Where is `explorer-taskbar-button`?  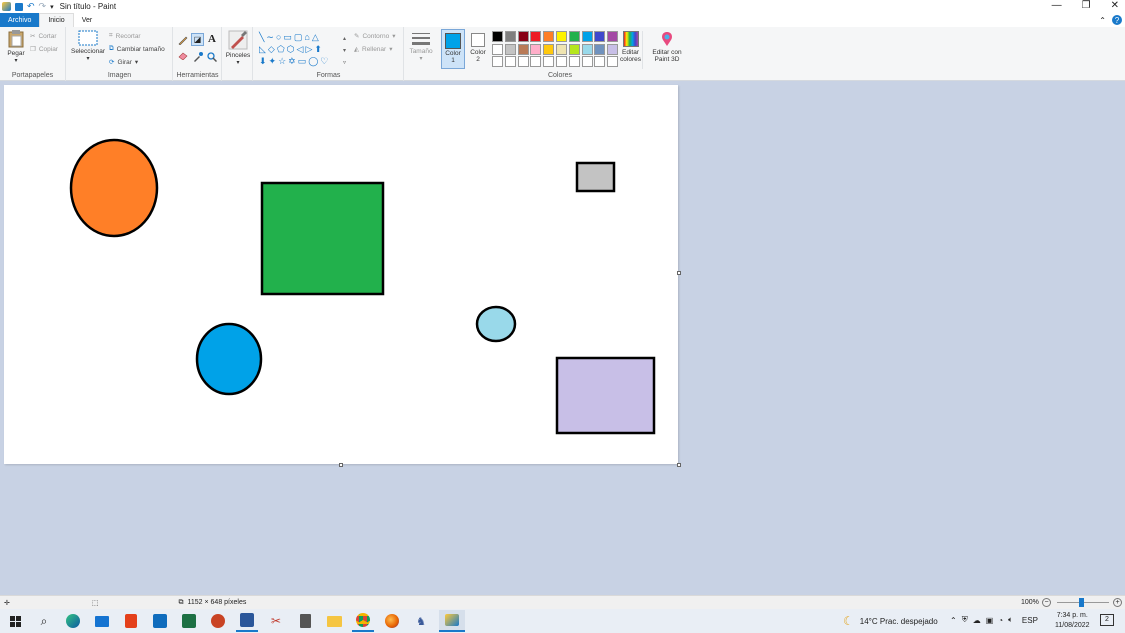
explorer-taskbar-button is located at coordinates (334, 621).